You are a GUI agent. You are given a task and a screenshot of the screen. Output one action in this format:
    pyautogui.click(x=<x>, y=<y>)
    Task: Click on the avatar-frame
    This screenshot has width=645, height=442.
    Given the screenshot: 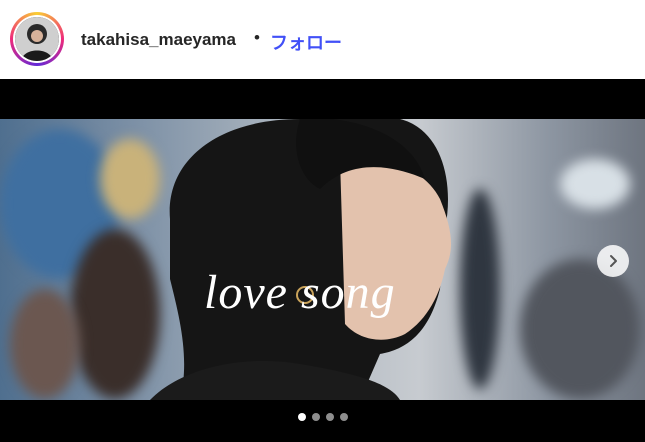 What is the action you would take?
    pyautogui.click(x=37, y=39)
    